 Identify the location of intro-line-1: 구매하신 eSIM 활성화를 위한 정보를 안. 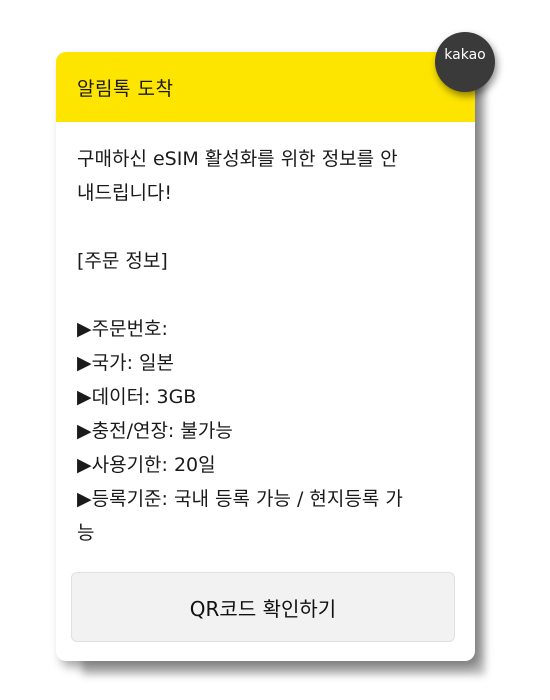
(237, 159).